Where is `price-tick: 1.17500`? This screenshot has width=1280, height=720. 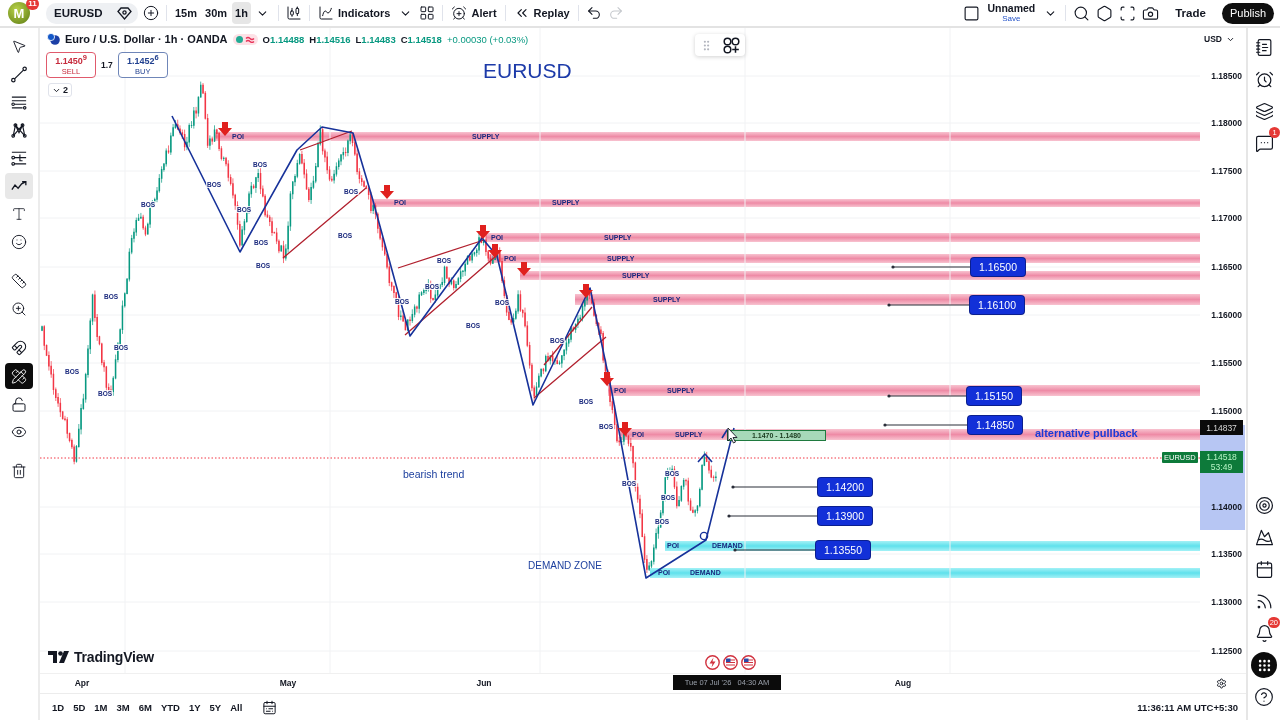 price-tick: 1.17500 is located at coordinates (1226, 171).